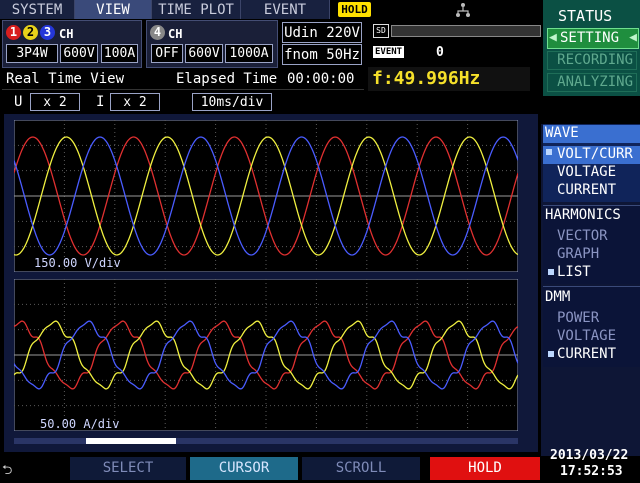  I want to click on harmonics-item-list: LIST, so click(574, 272).